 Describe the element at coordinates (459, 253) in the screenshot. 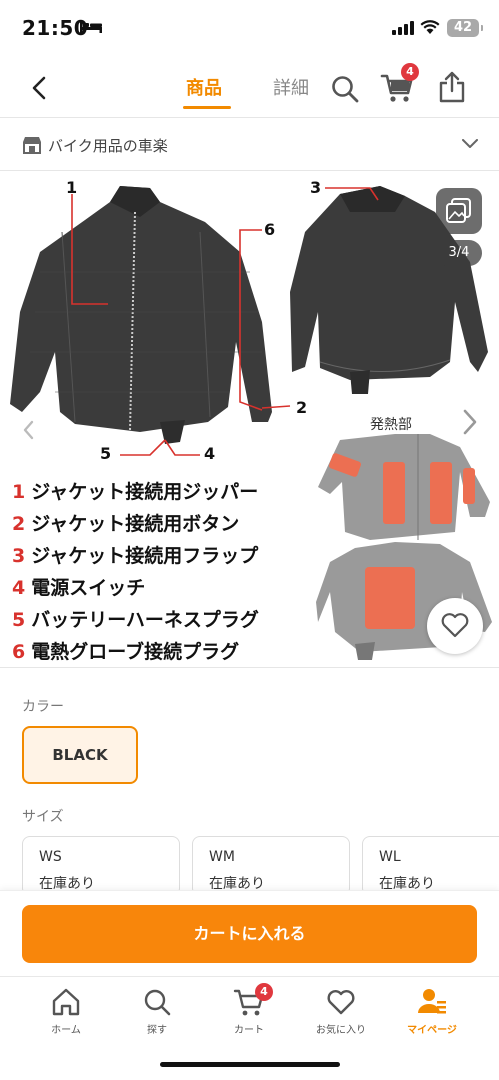

I see `image-counter: 3/4` at that location.